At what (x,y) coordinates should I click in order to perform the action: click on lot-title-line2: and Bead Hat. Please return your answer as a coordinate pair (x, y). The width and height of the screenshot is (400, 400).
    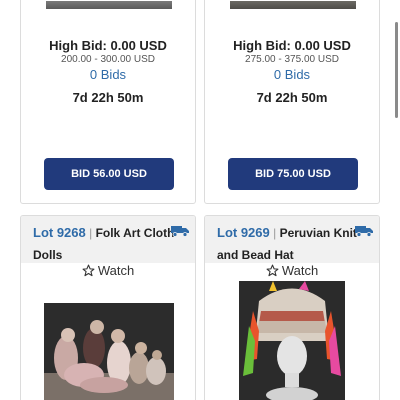
    Looking at the image, I should click on (255, 255).